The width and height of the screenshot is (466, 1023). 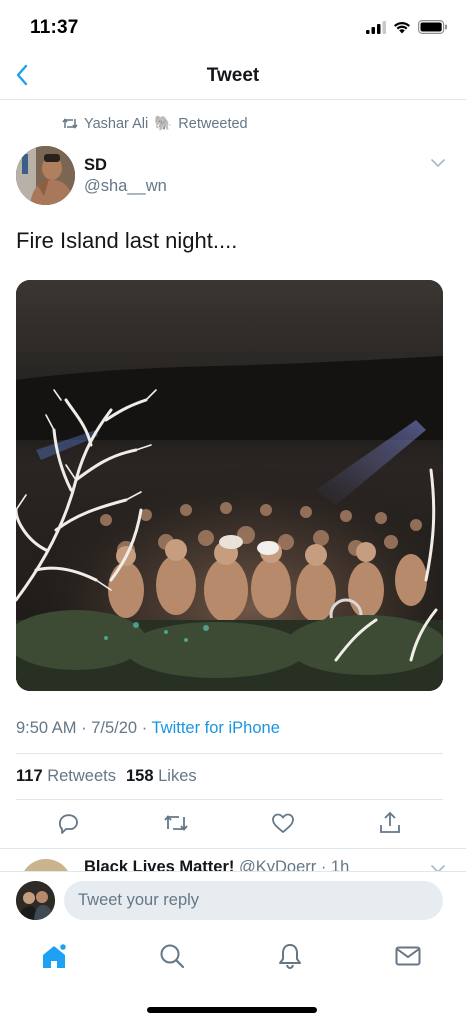 What do you see at coordinates (125, 186) in the screenshot?
I see `author-handle: @sha__wn` at bounding box center [125, 186].